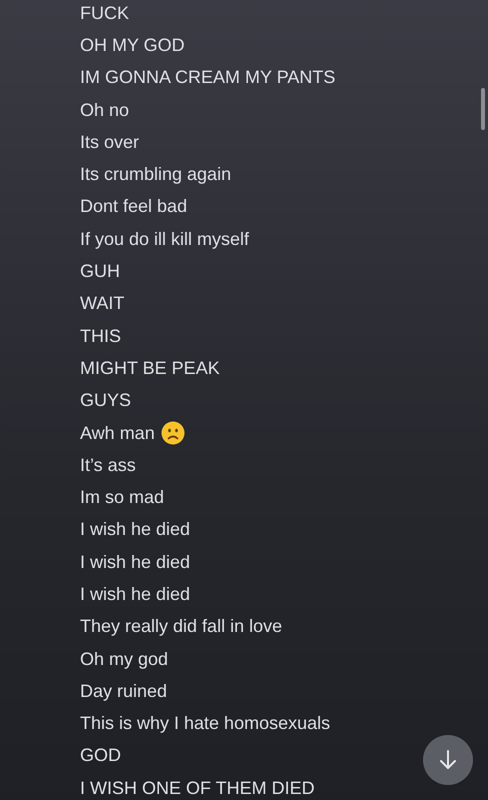 This screenshot has height=800, width=488. What do you see at coordinates (100, 271) in the screenshot?
I see `message-text: GUH` at bounding box center [100, 271].